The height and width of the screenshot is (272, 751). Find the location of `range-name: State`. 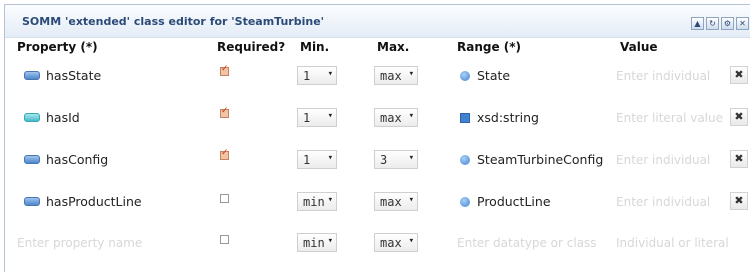

range-name: State is located at coordinates (494, 75).